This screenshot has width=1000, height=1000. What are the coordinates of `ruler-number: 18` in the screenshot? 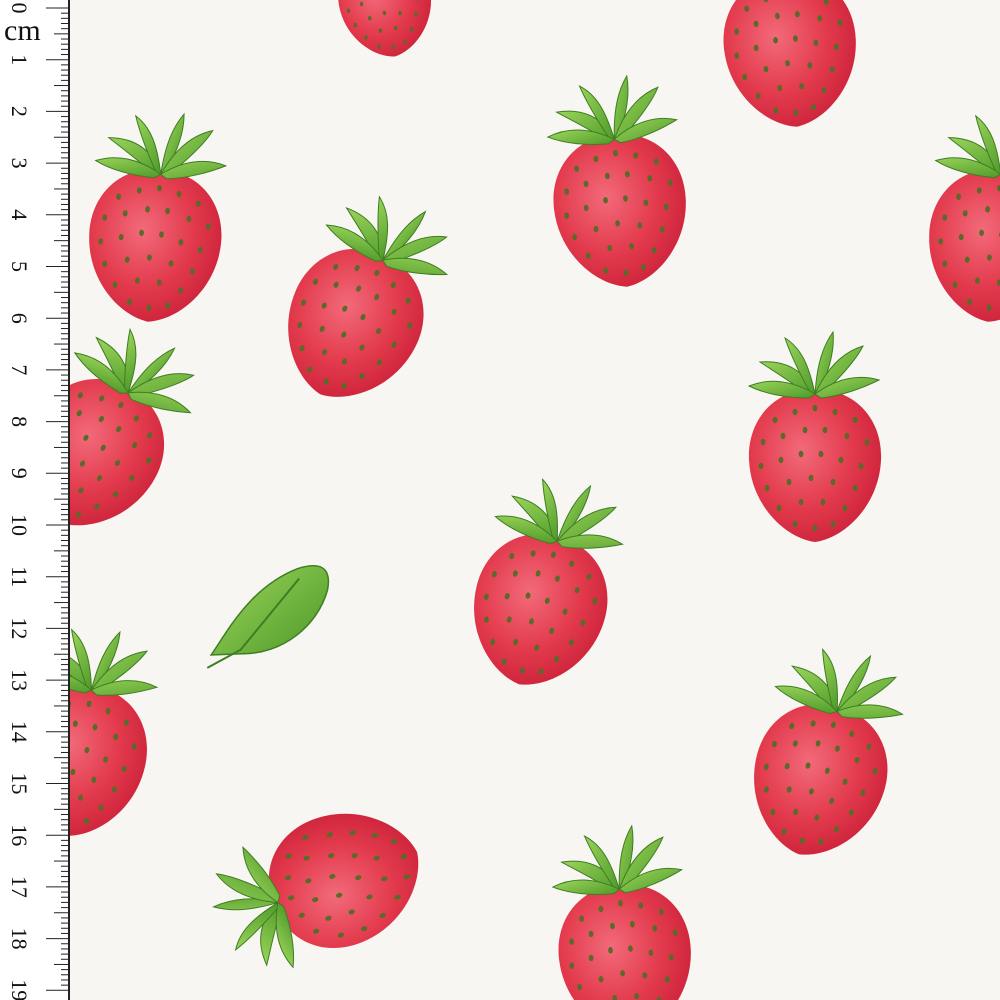 It's located at (19, 939).